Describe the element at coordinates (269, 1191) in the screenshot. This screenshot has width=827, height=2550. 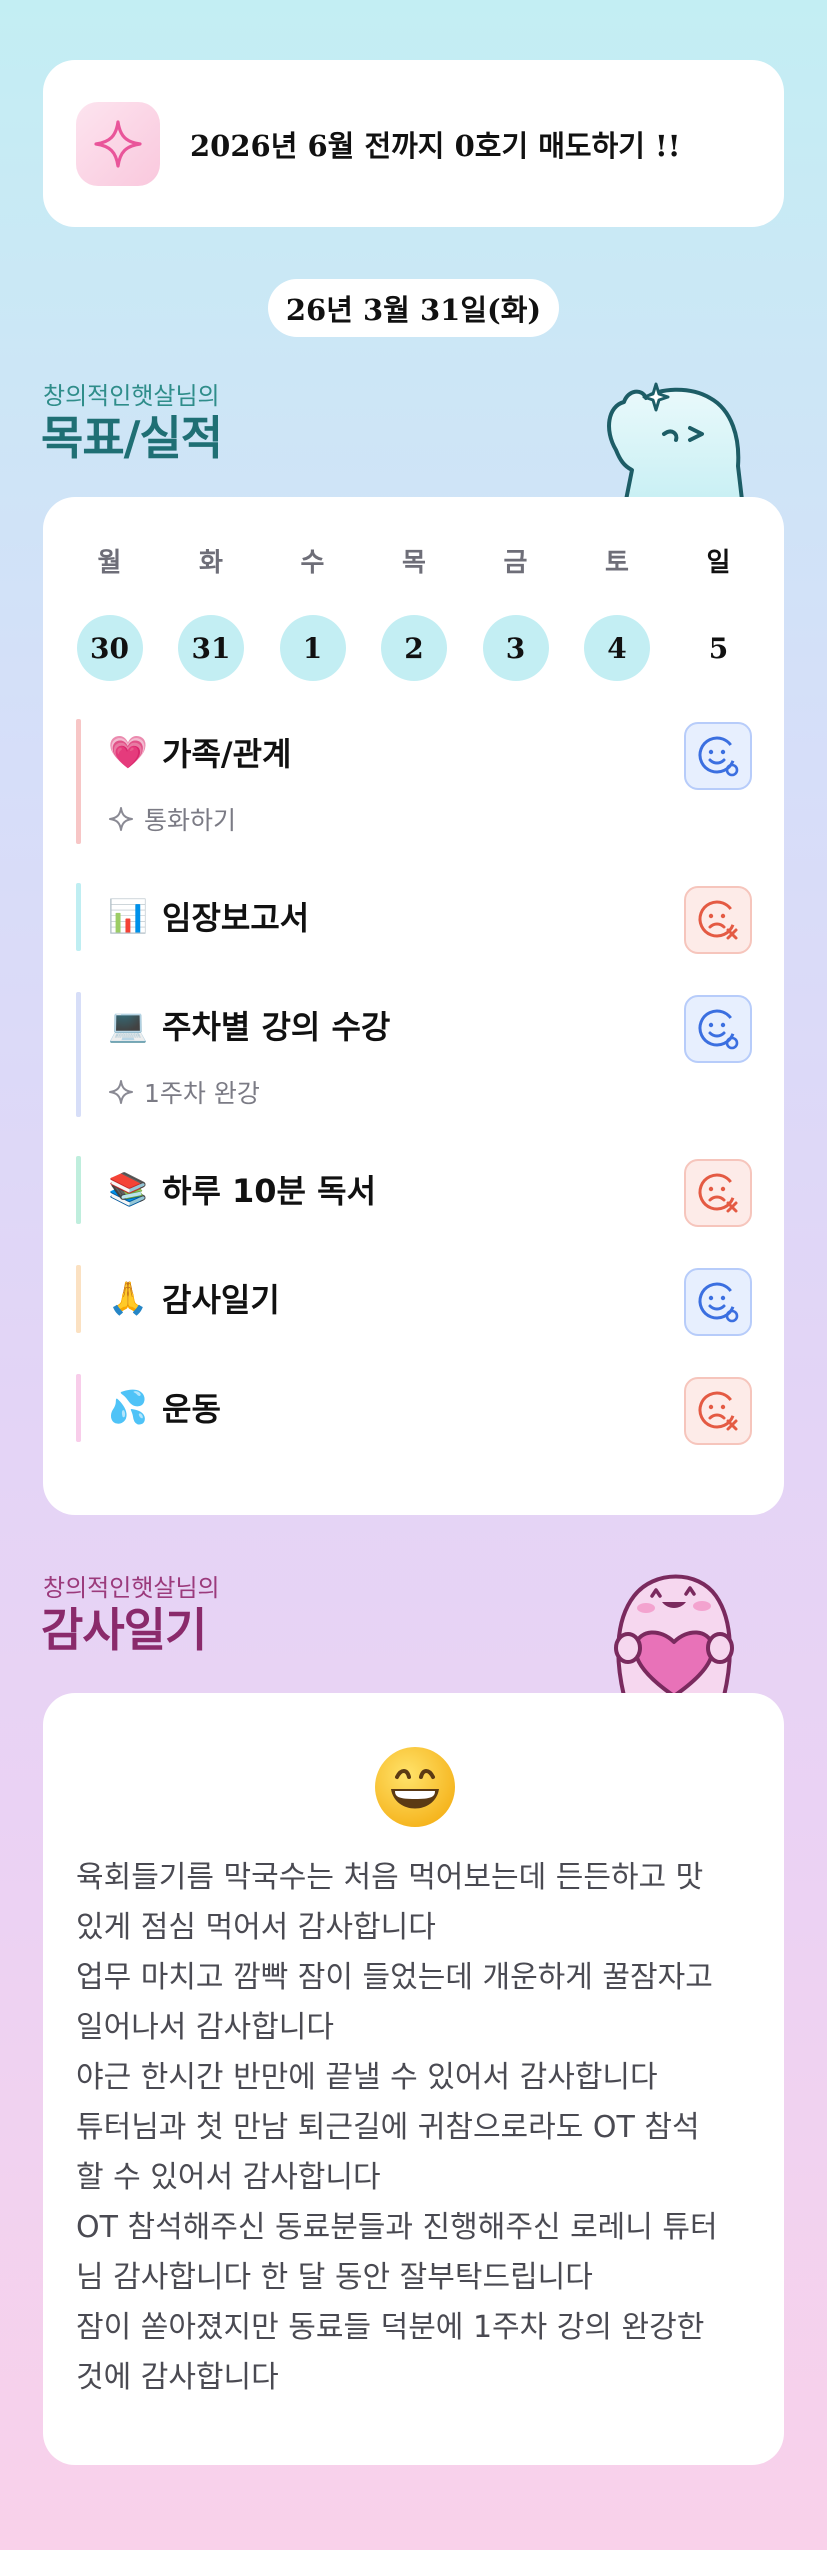
I see `goal-name: 하루 10분 독서` at that location.